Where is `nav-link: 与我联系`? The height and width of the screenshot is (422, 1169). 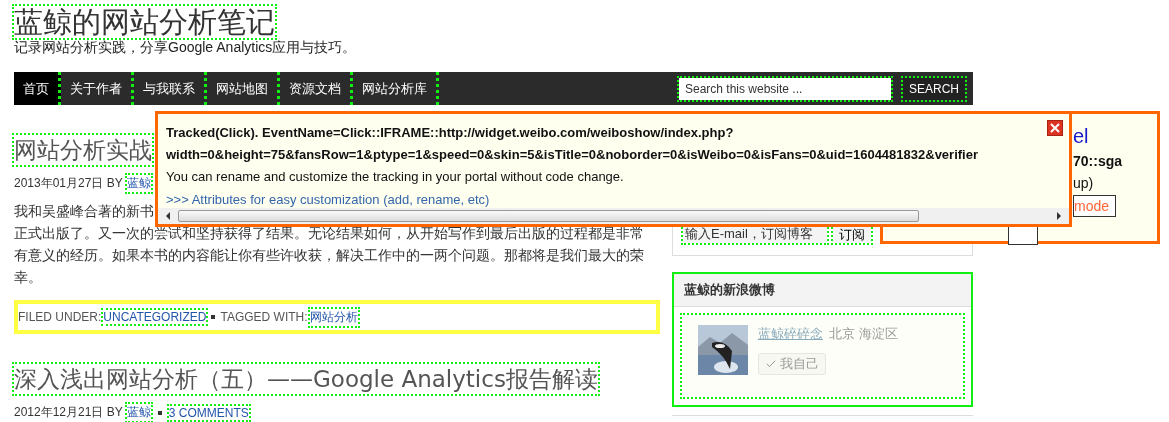
nav-link: 与我联系 is located at coordinates (170, 88).